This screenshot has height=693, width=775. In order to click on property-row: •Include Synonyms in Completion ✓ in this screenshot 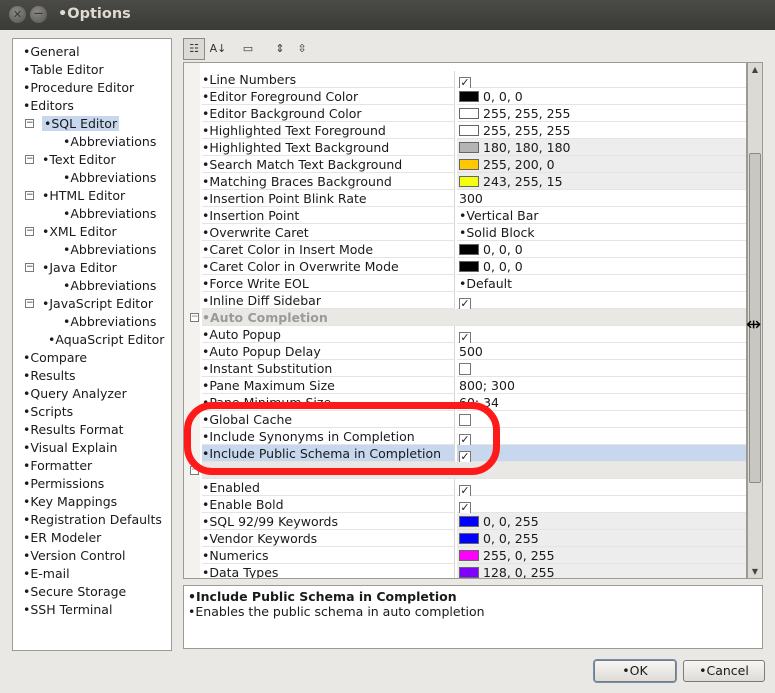, I will do `click(473, 437)`.